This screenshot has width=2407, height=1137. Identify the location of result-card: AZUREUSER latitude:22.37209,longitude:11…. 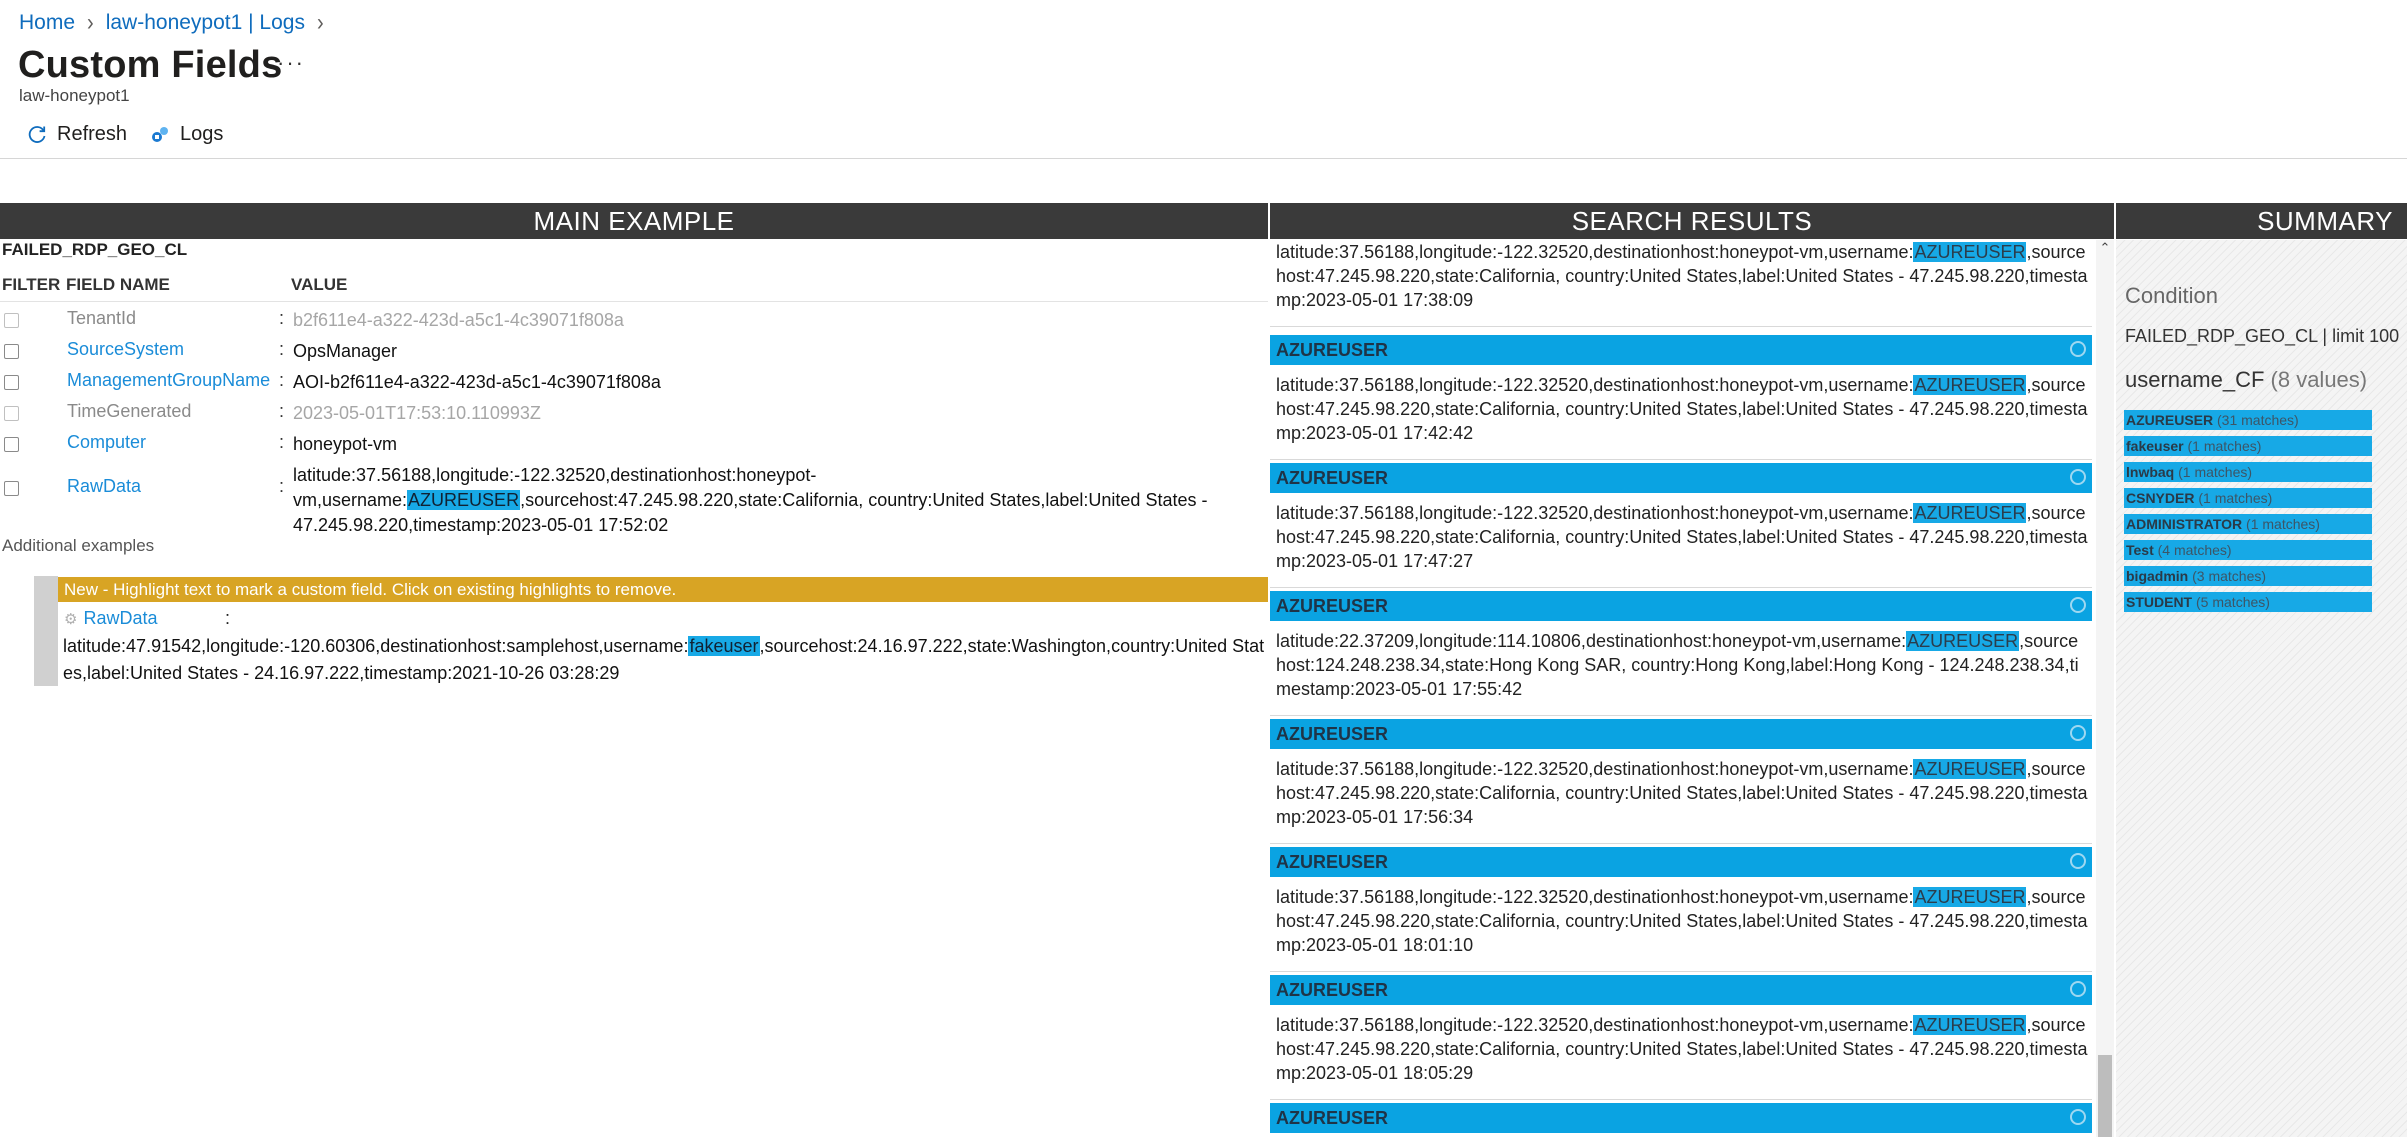
(1681, 655).